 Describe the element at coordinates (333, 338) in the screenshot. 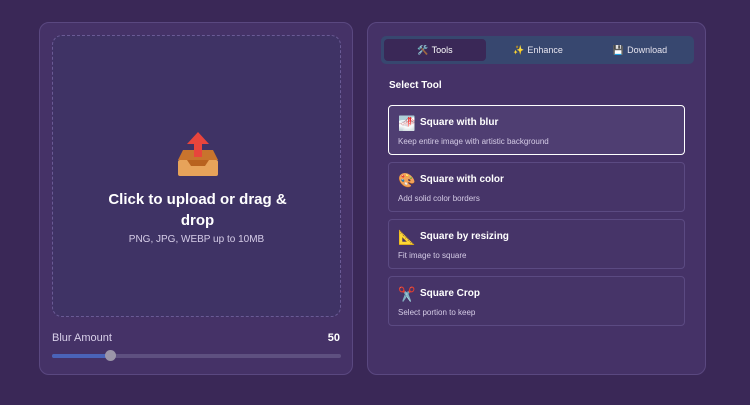

I see `blur-amount-value: 50` at that location.